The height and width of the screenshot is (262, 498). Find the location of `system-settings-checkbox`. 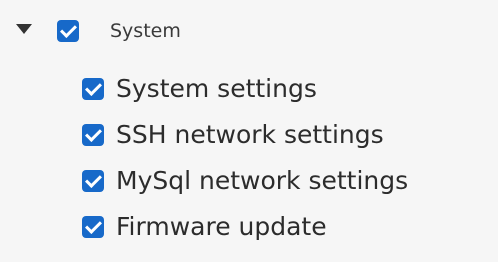

system-settings-checkbox is located at coordinates (93, 89).